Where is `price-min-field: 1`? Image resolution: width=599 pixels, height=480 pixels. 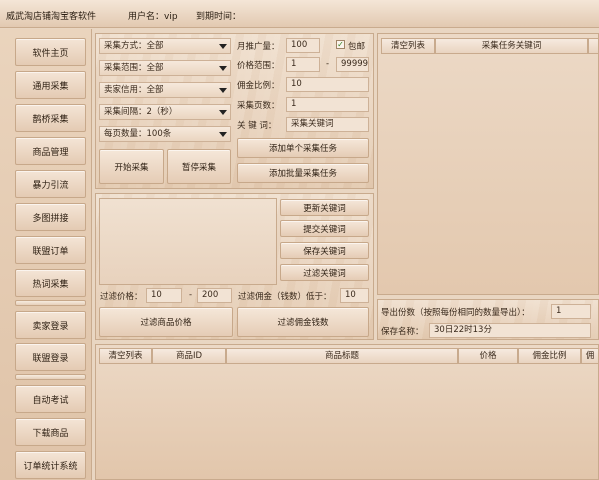
price-min-field: 1 is located at coordinates (303, 64).